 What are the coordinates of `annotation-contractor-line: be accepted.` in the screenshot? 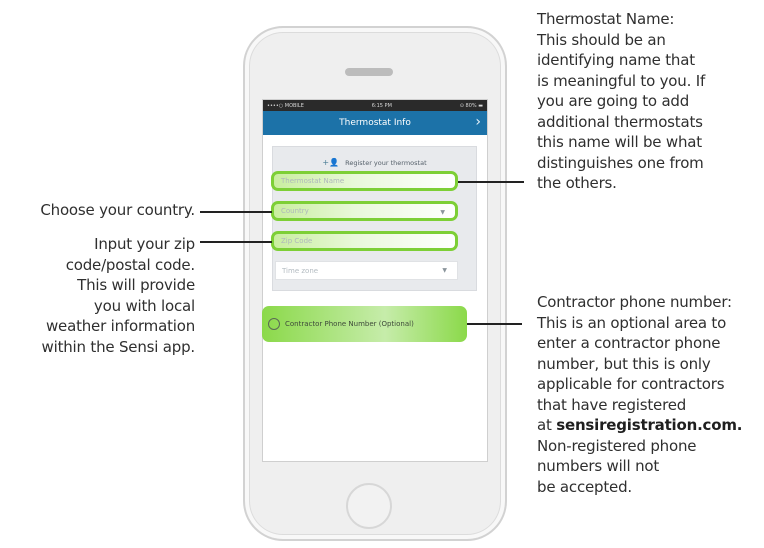 It's located at (584, 486).